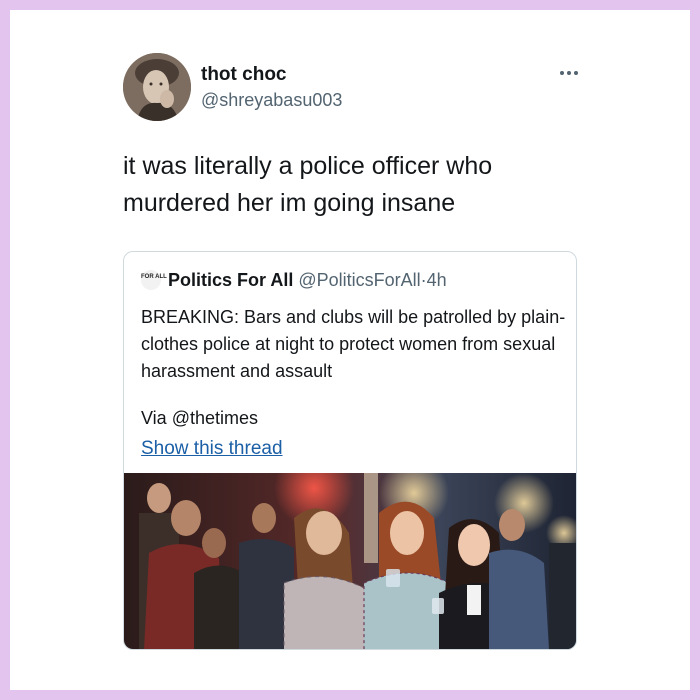  What do you see at coordinates (154, 277) in the screenshot?
I see `logo-text: FOR ALL` at bounding box center [154, 277].